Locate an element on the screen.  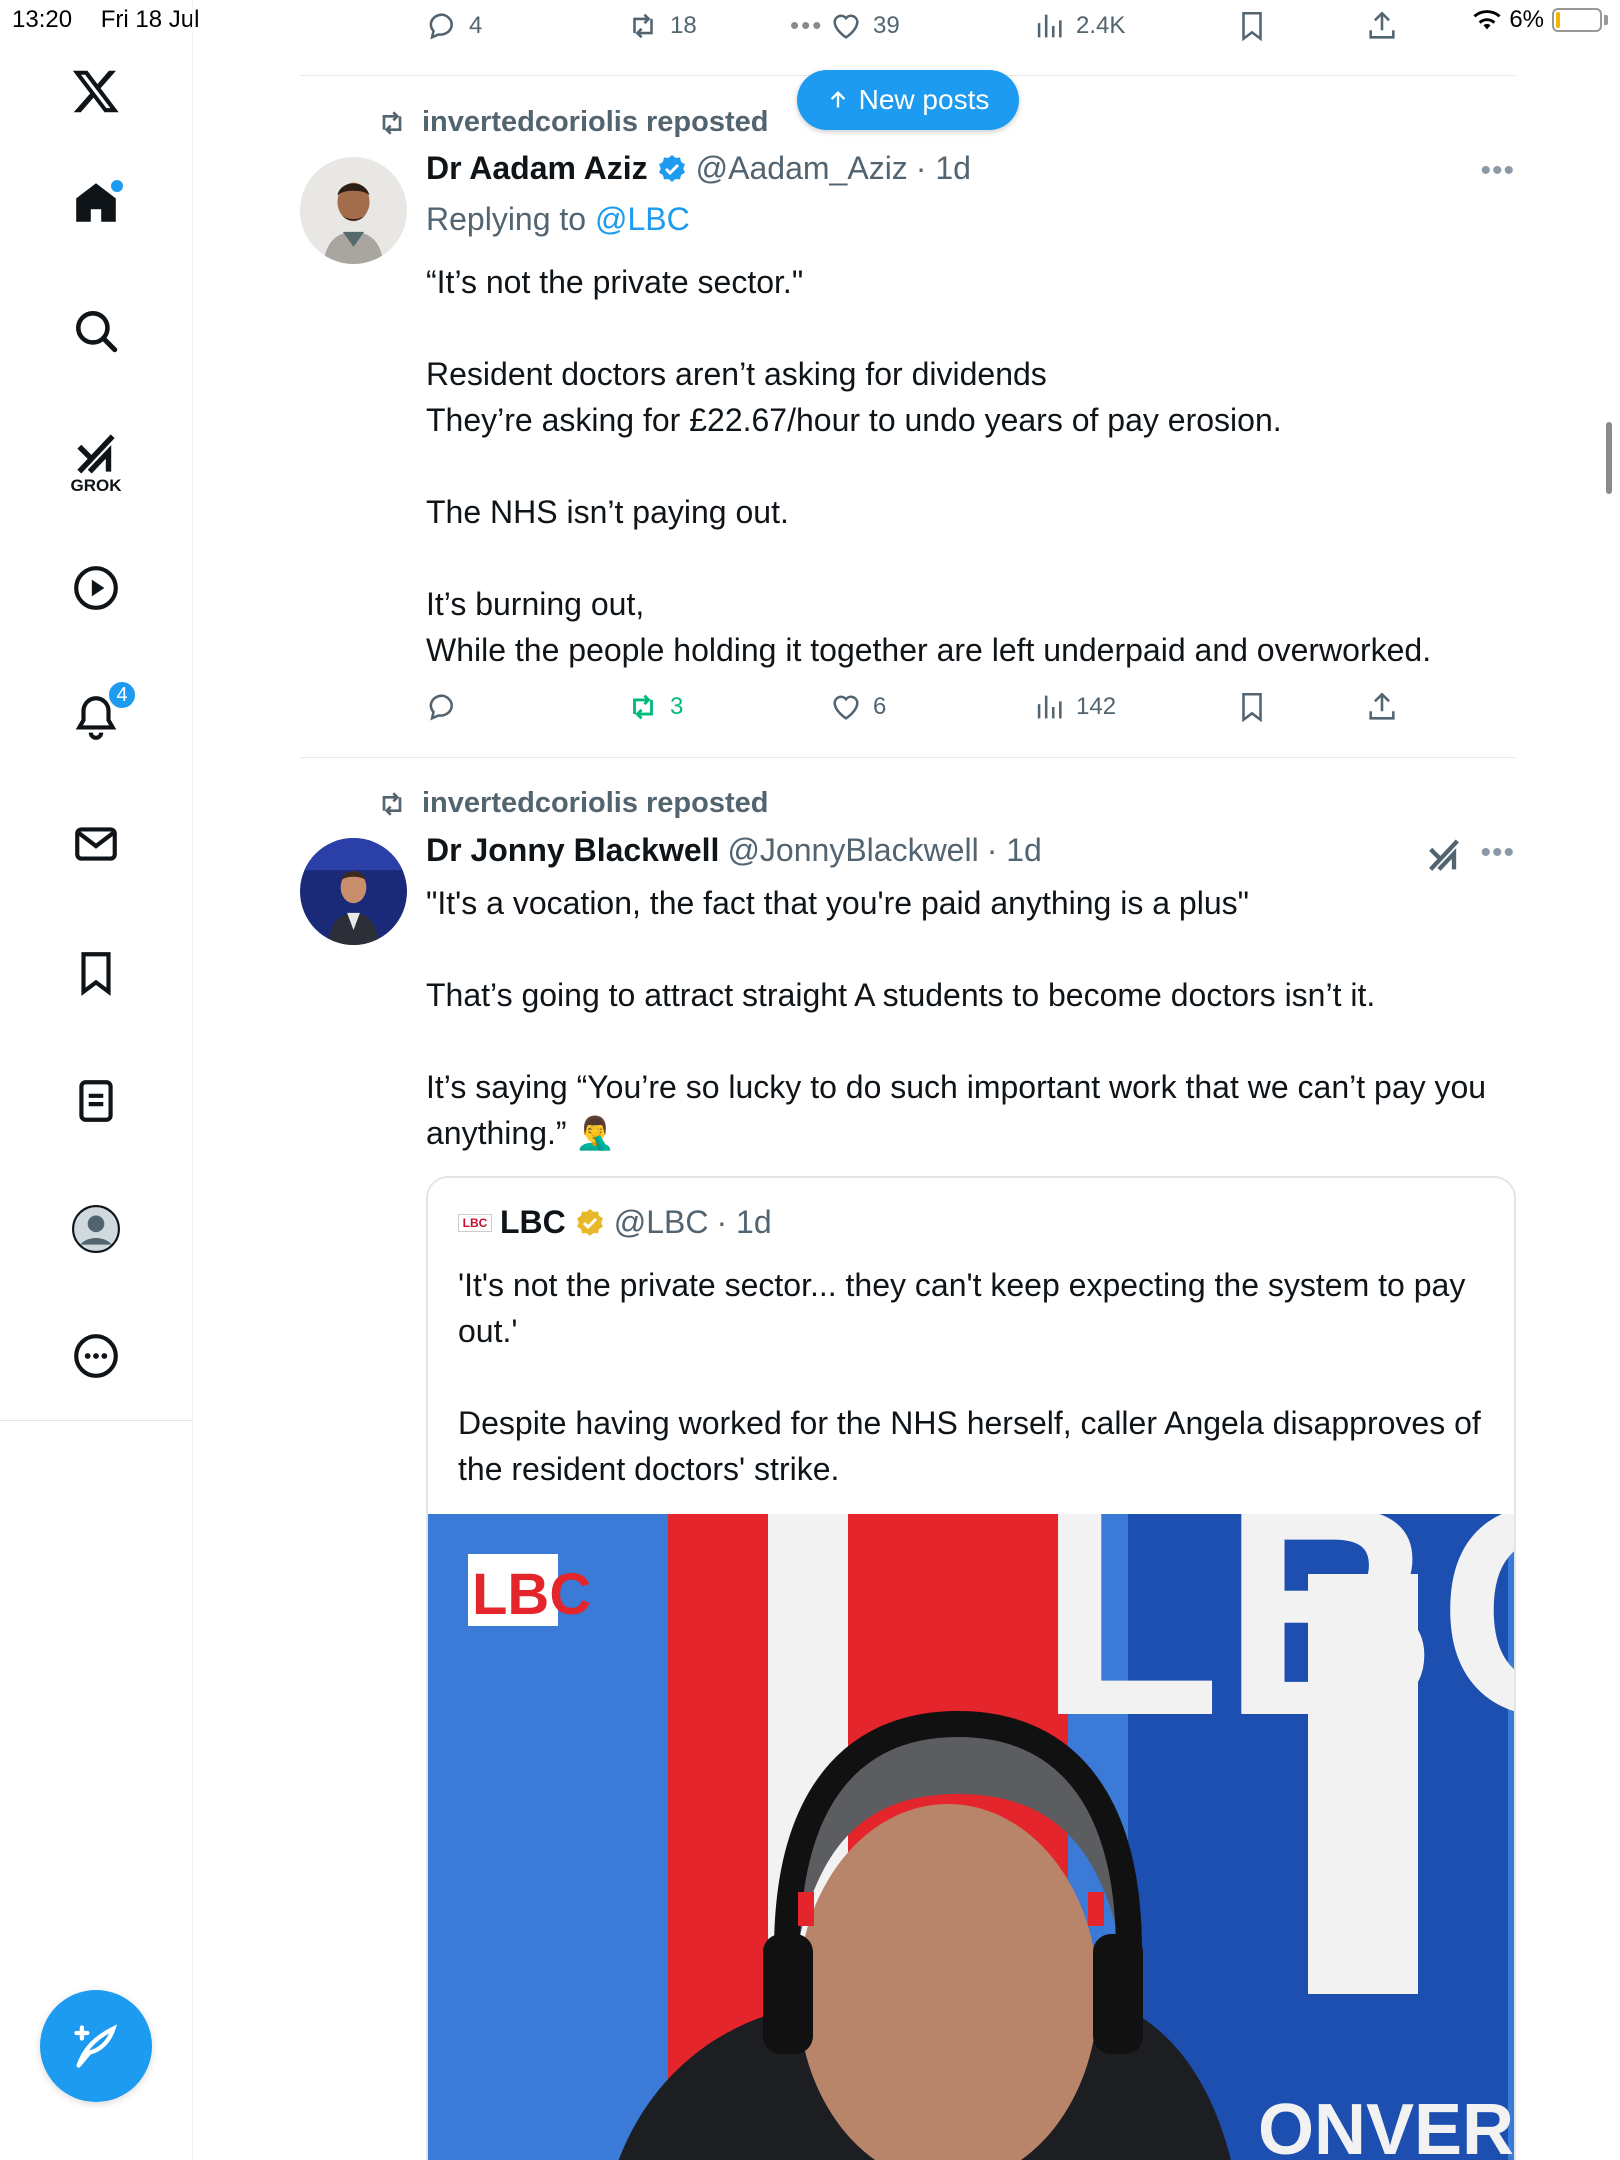
author-handle: @JonnyBlackwell is located at coordinates (852, 850).